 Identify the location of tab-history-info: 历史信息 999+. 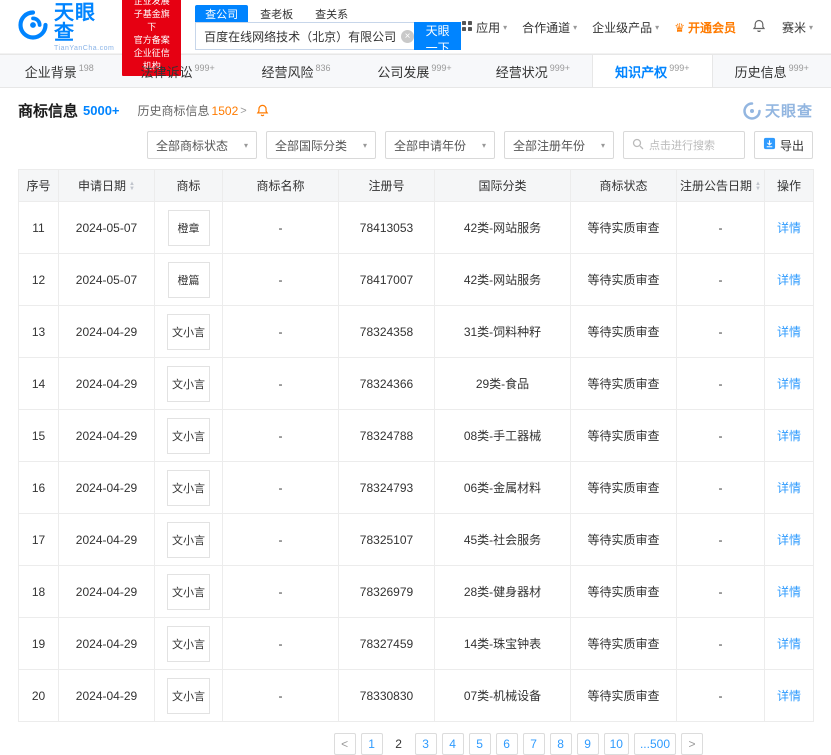
(772, 71).